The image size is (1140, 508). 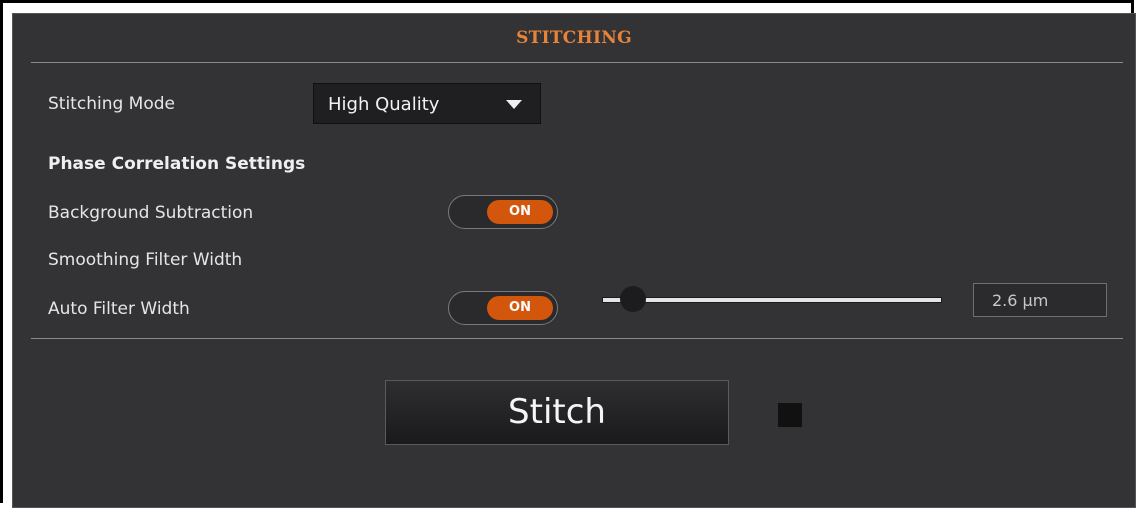 I want to click on stop-icon, so click(x=790, y=415).